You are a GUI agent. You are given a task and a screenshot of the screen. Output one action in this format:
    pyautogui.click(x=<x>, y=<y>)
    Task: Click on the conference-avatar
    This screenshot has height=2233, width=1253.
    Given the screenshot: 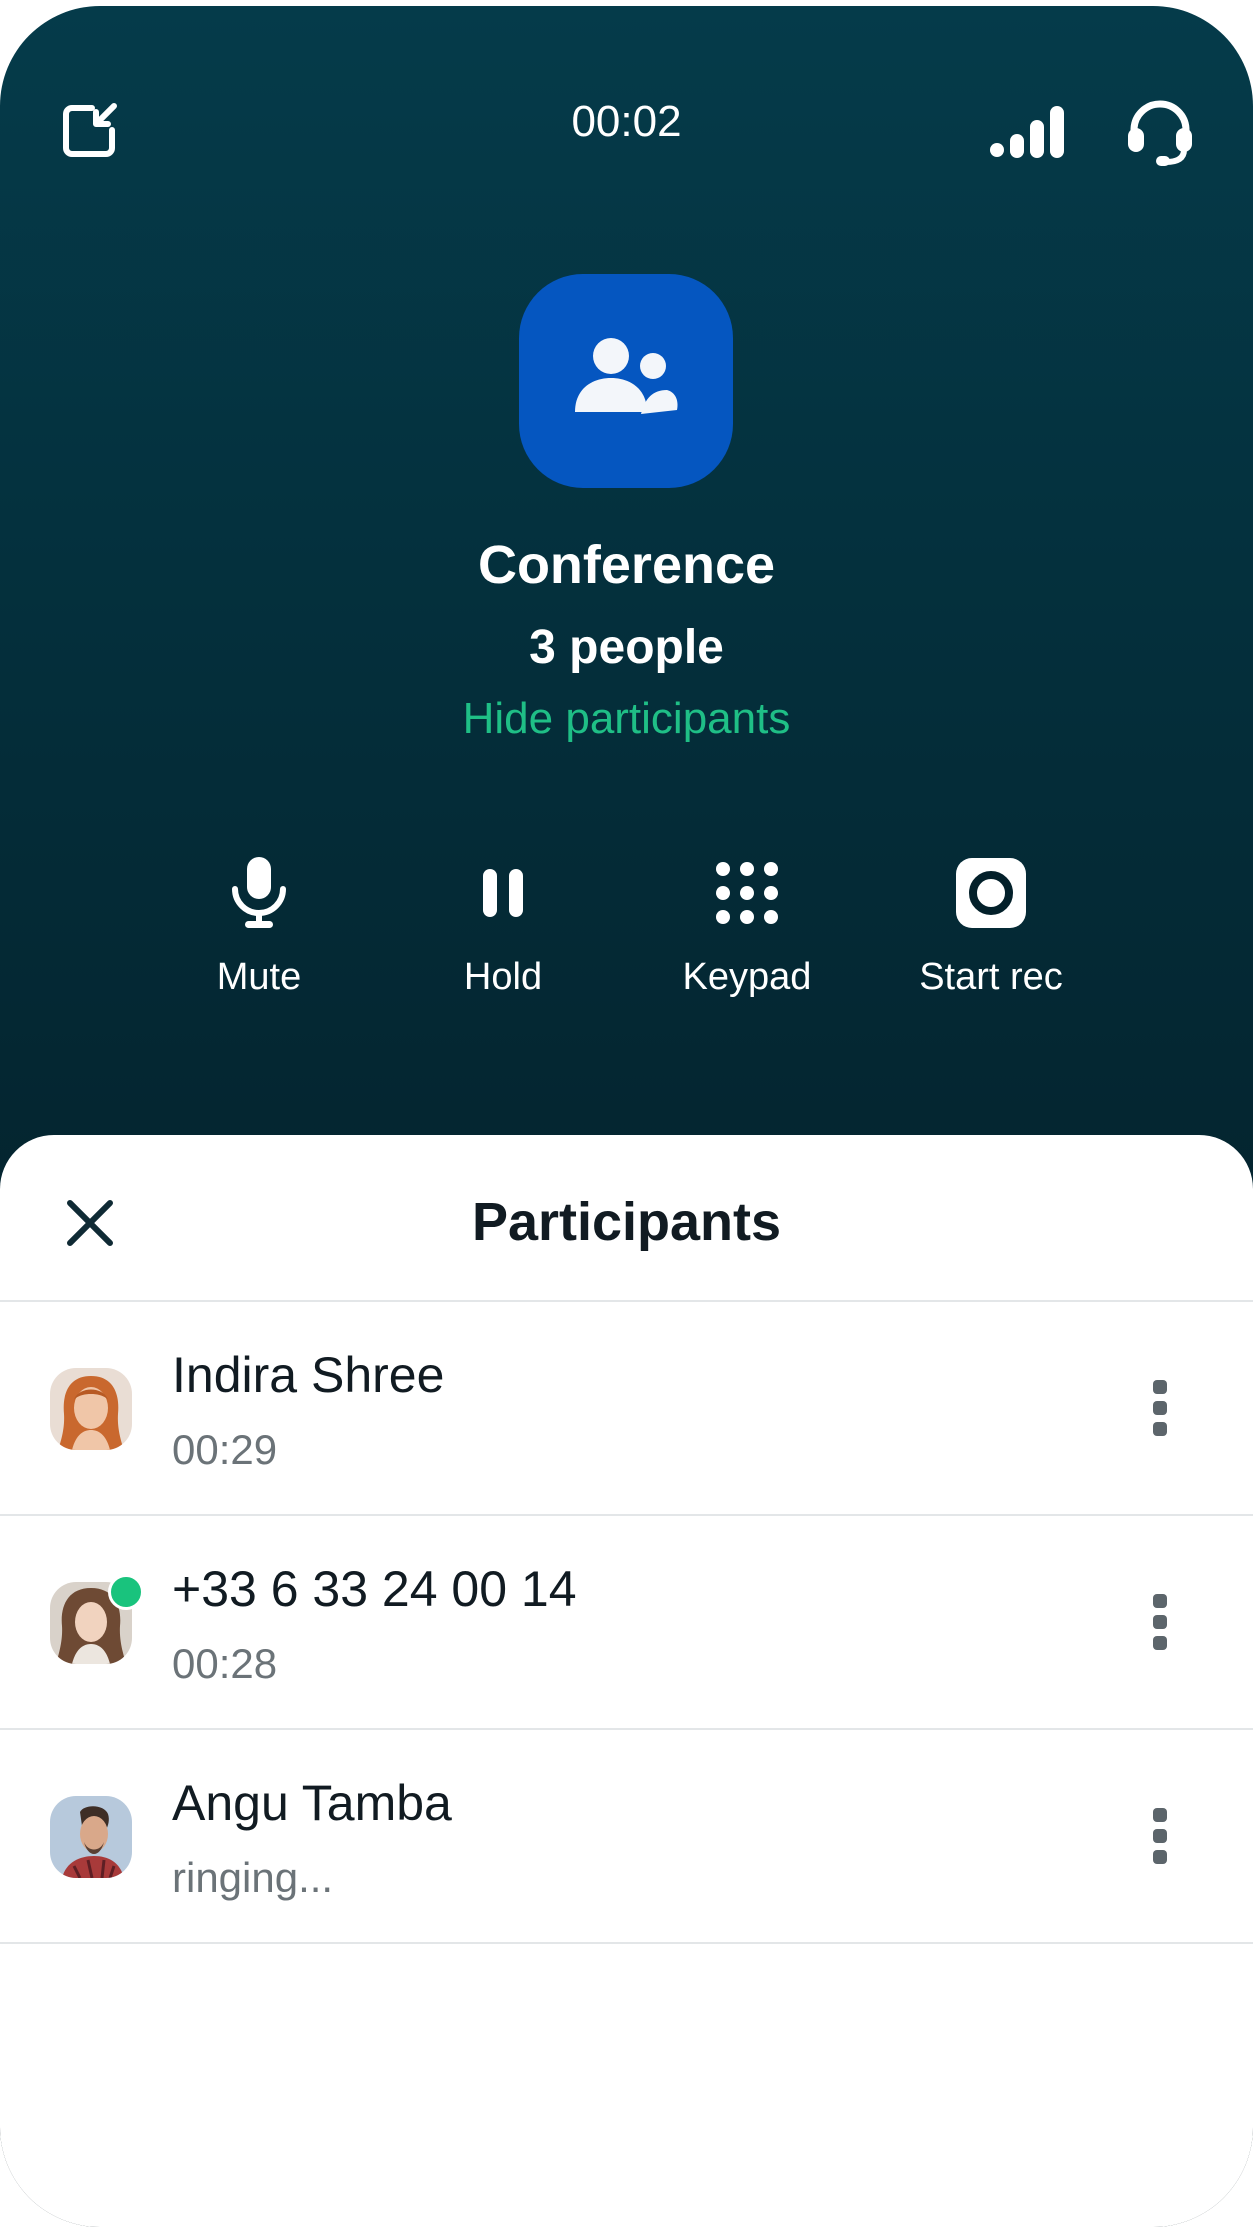 What is the action you would take?
    pyautogui.click(x=626, y=381)
    